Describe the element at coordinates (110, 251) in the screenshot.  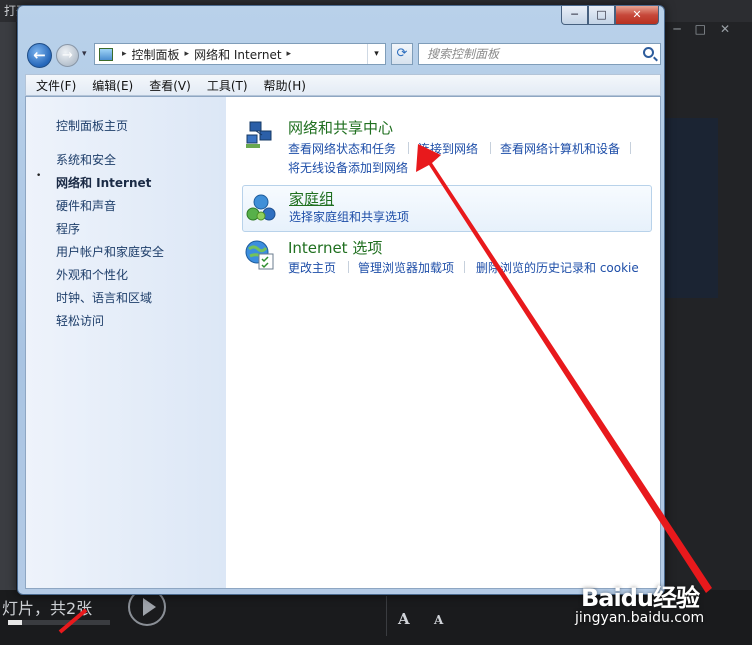
I see `sidebar-item-user-accounts: 用户帐户和家庭安全` at that location.